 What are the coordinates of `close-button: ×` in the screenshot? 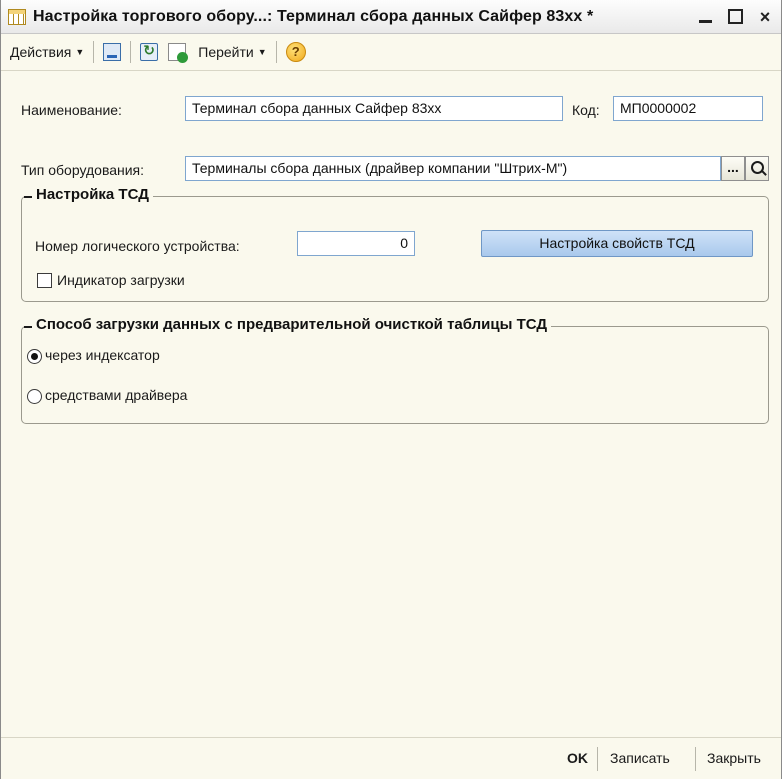 It's located at (765, 17).